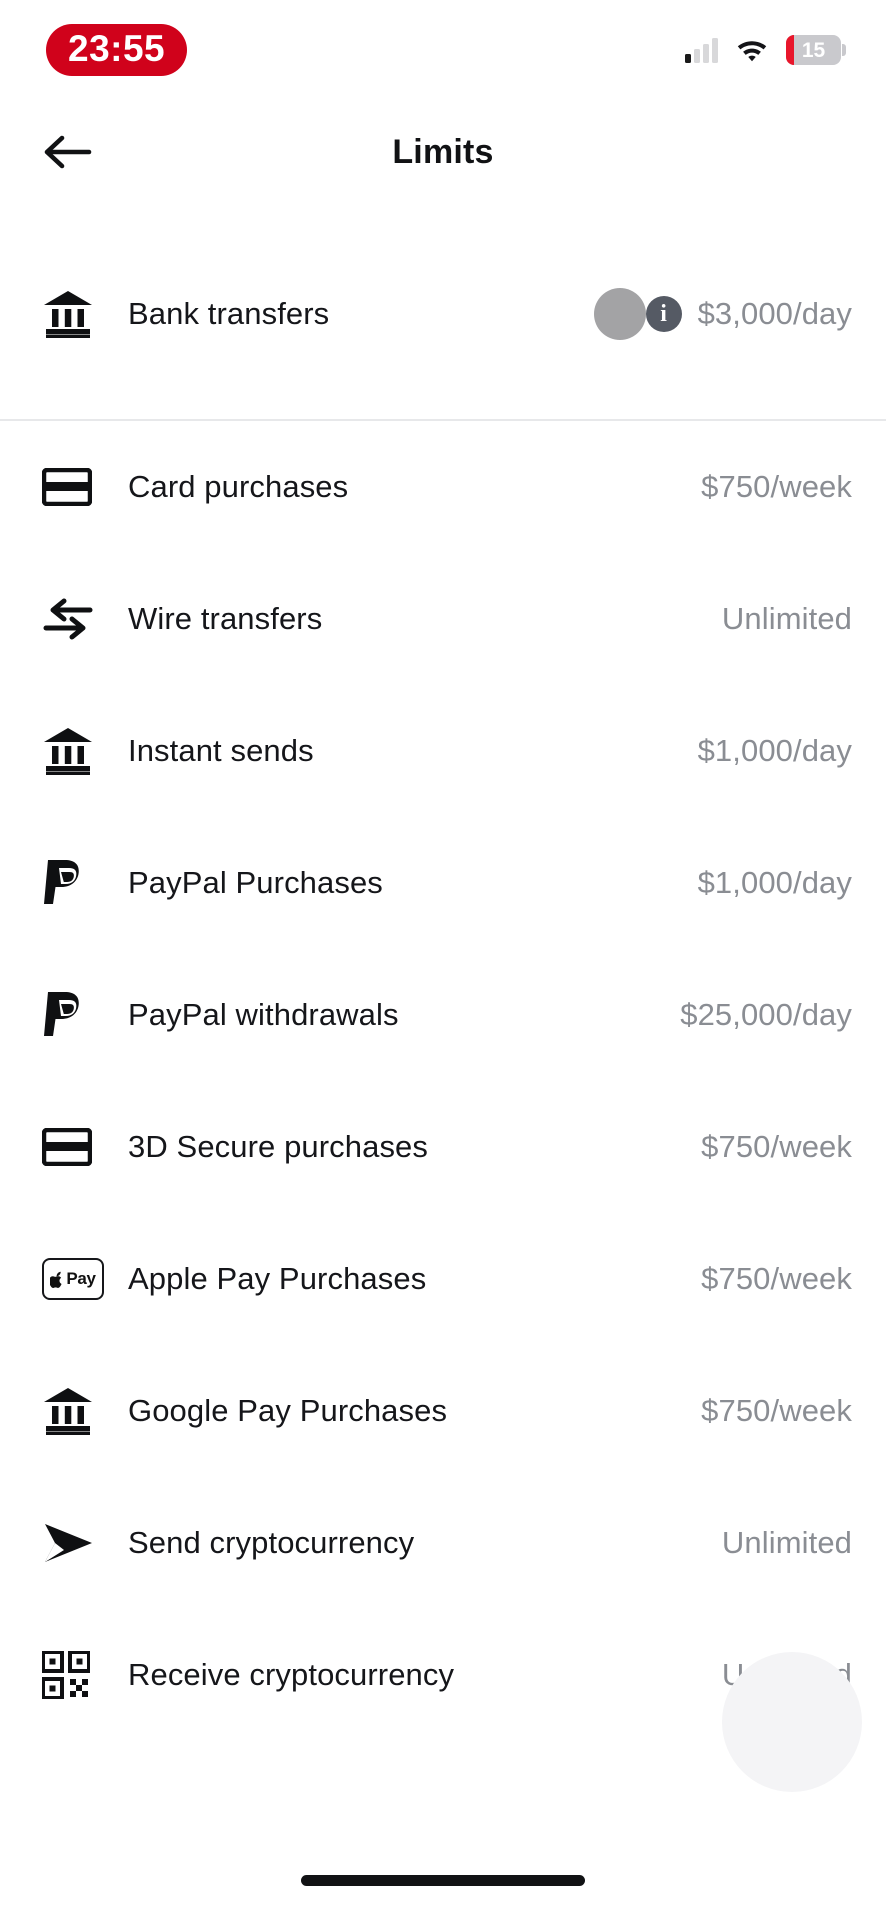 The height and width of the screenshot is (1920, 886). What do you see at coordinates (443, 1279) in the screenshot?
I see `table-row: Pay Apple Pay Purchases $750/week` at bounding box center [443, 1279].